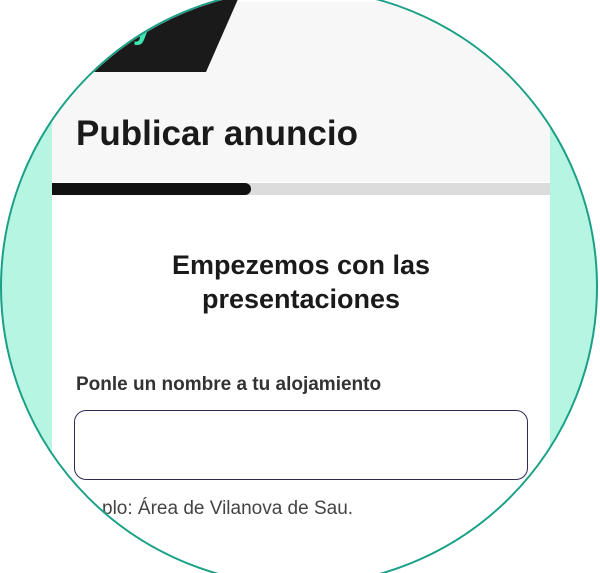  Describe the element at coordinates (301, 299) in the screenshot. I see `section-heading-line-2: presentaciones` at that location.